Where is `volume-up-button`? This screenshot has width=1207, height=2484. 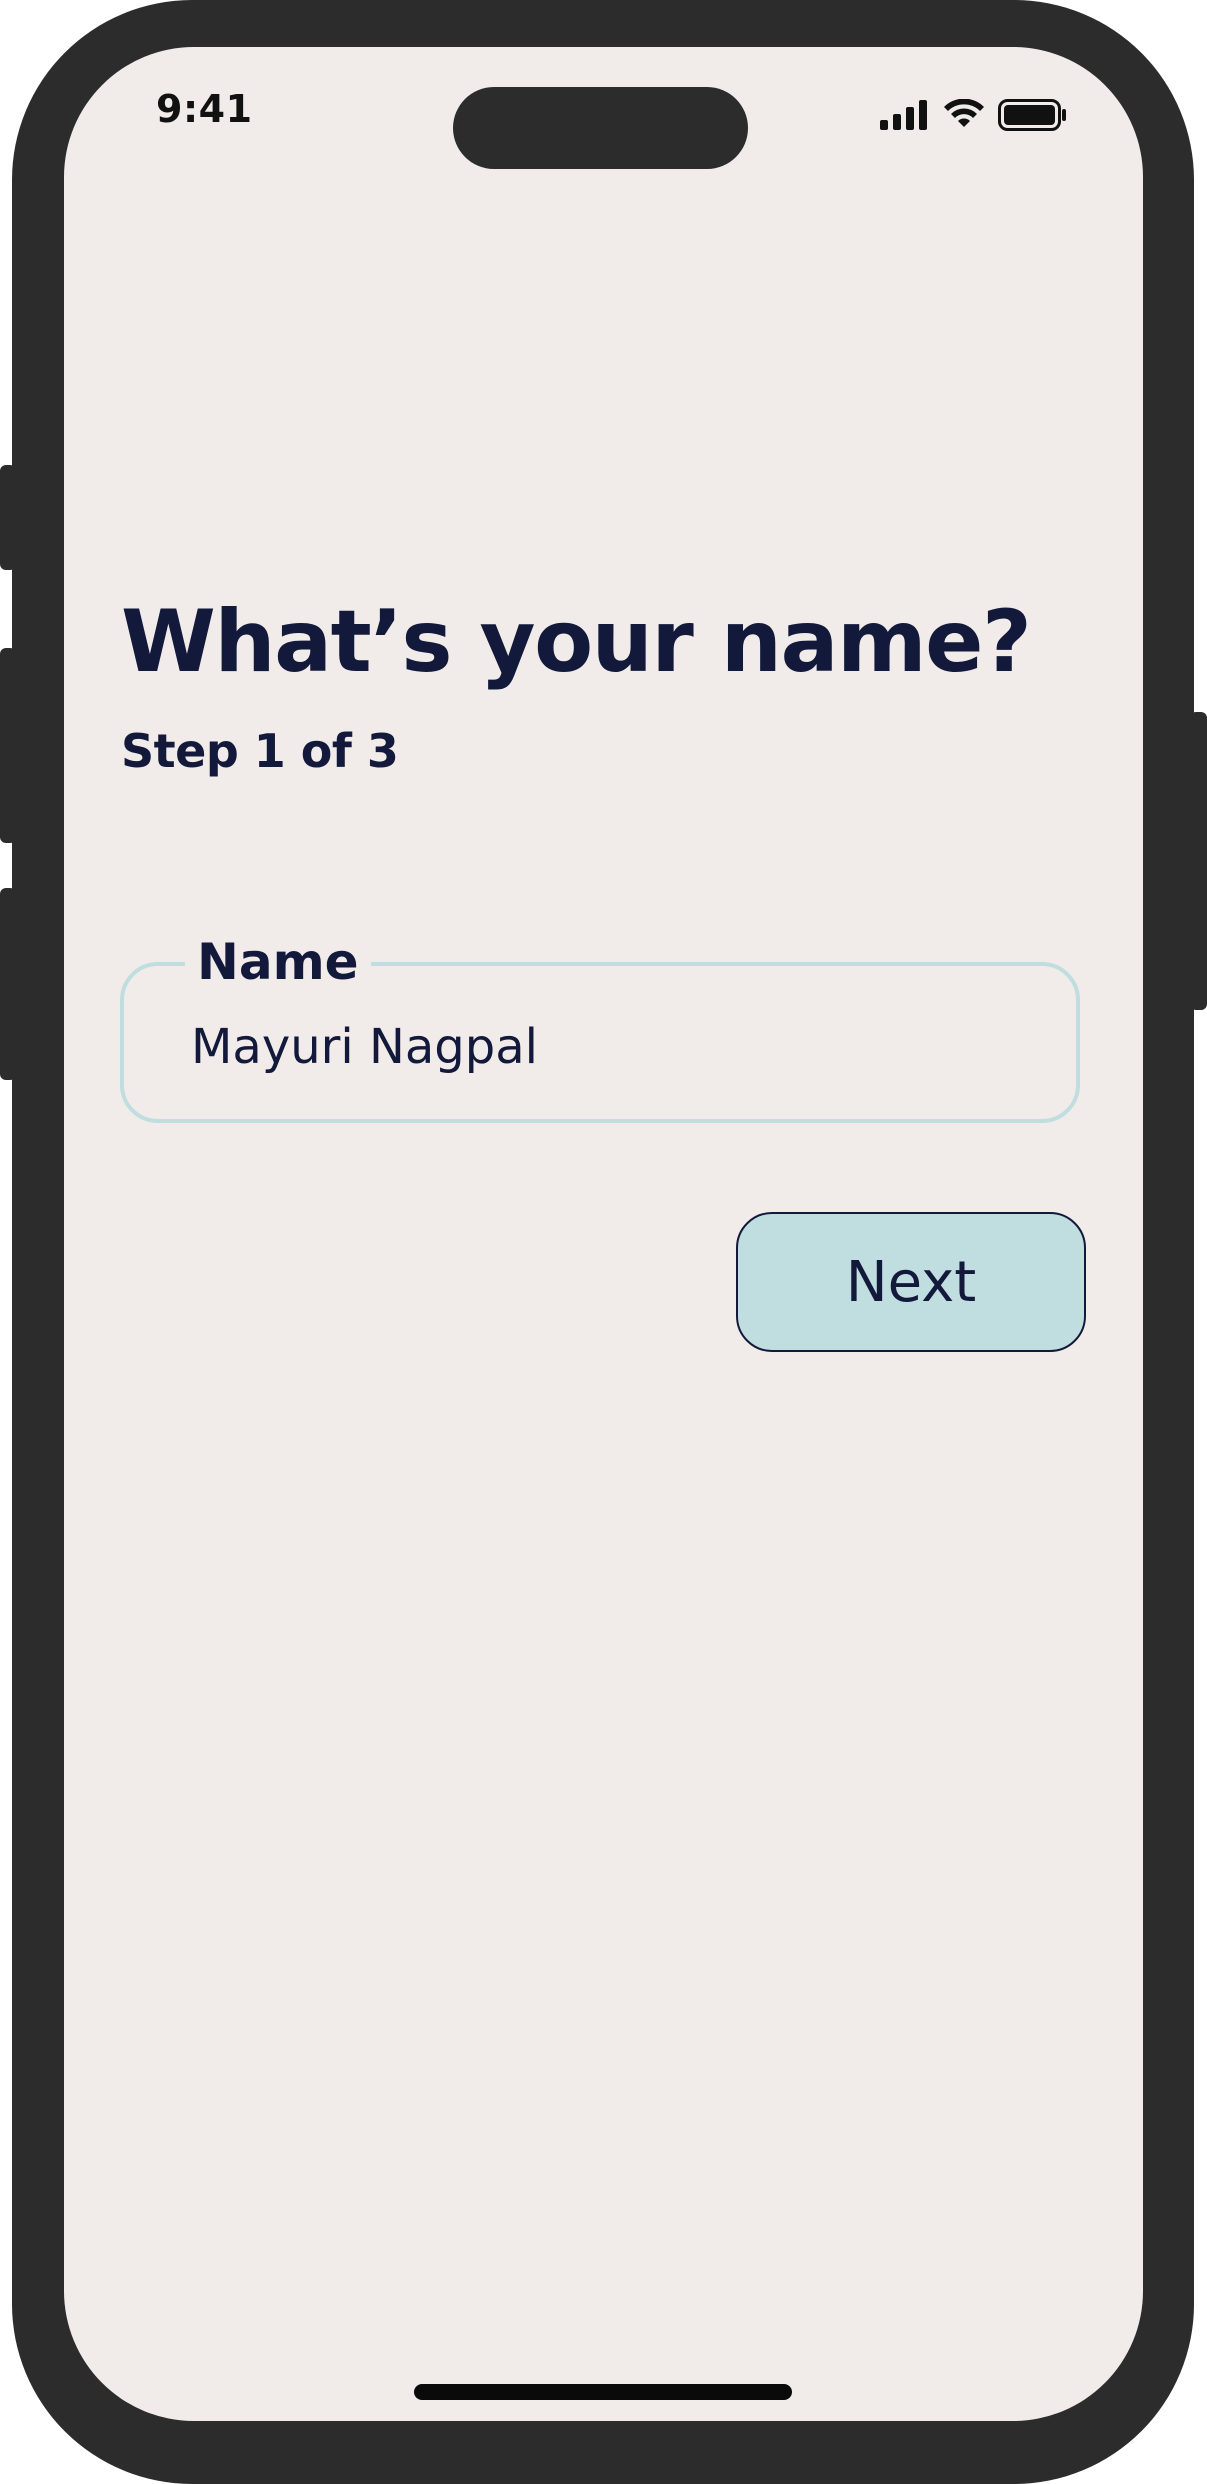 volume-up-button is located at coordinates (8, 745).